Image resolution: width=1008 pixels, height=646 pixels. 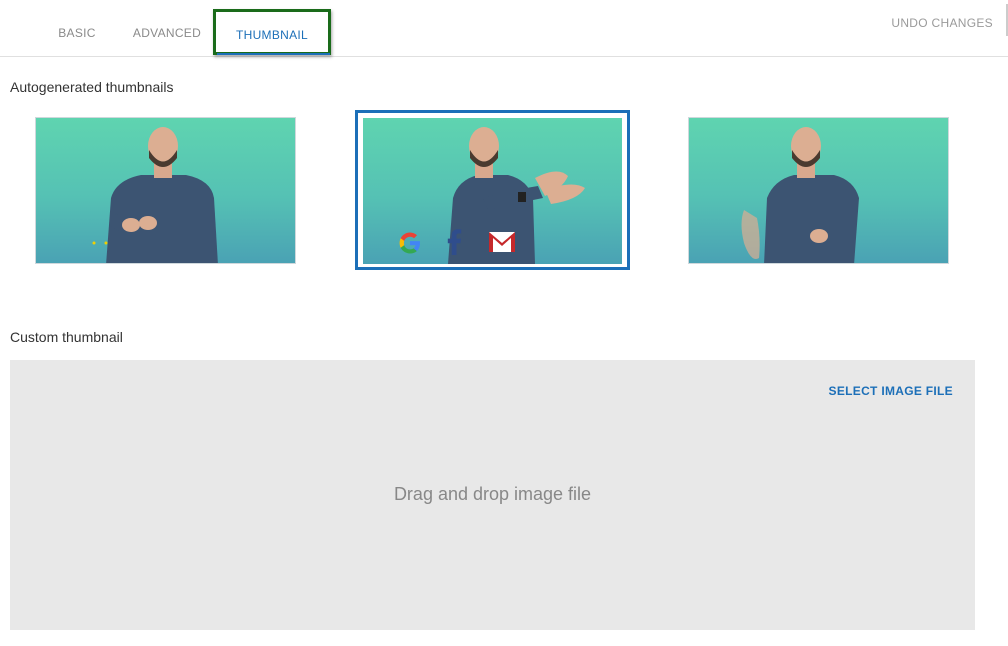 I want to click on autogenerated-thumbnail-2-selected, so click(x=492, y=190).